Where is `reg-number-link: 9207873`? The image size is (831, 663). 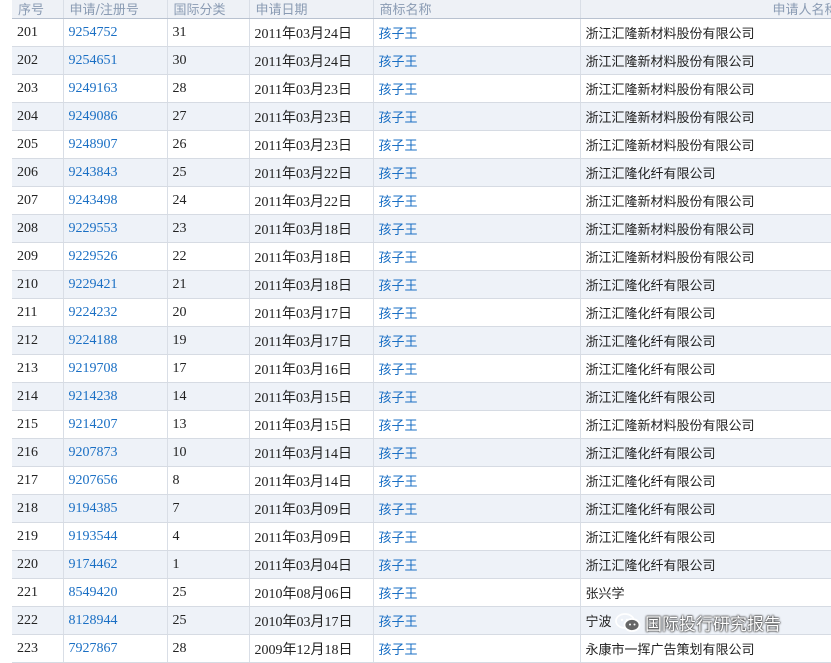 reg-number-link: 9207873 is located at coordinates (115, 452).